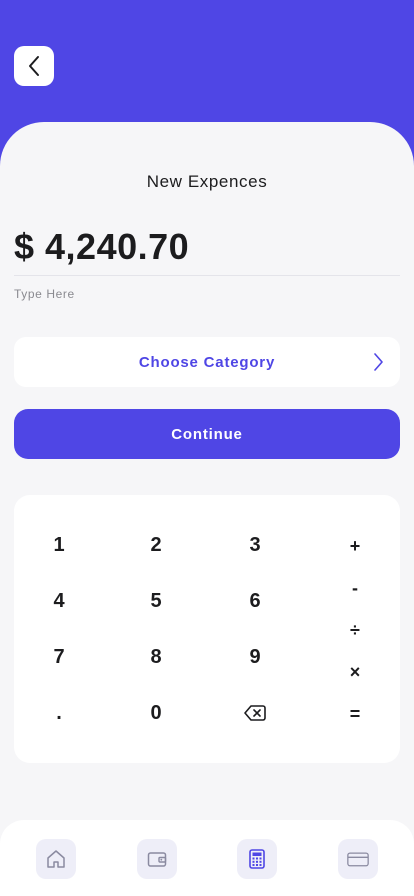  I want to click on chevron-left-icon, so click(34, 66).